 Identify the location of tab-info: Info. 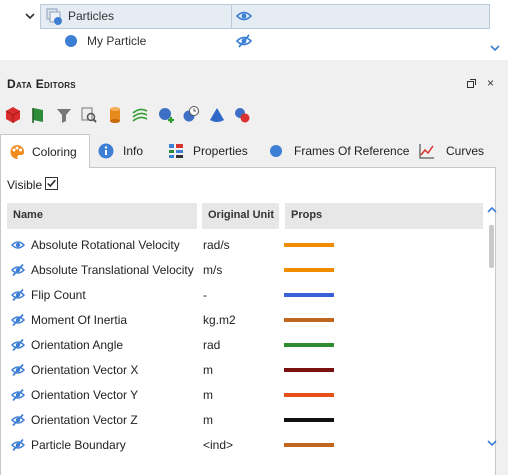
(126, 151).